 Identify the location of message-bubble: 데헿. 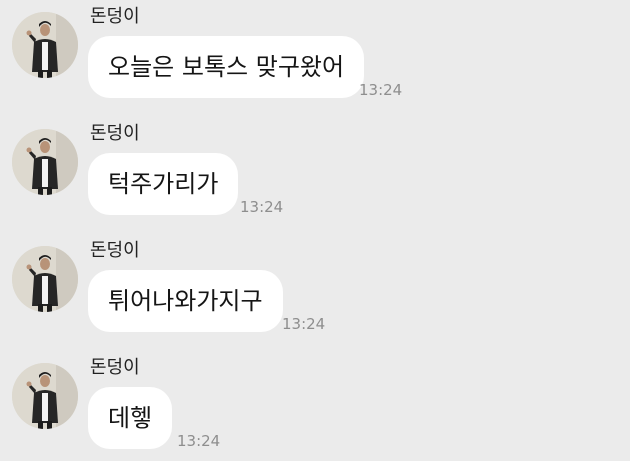
(130, 418).